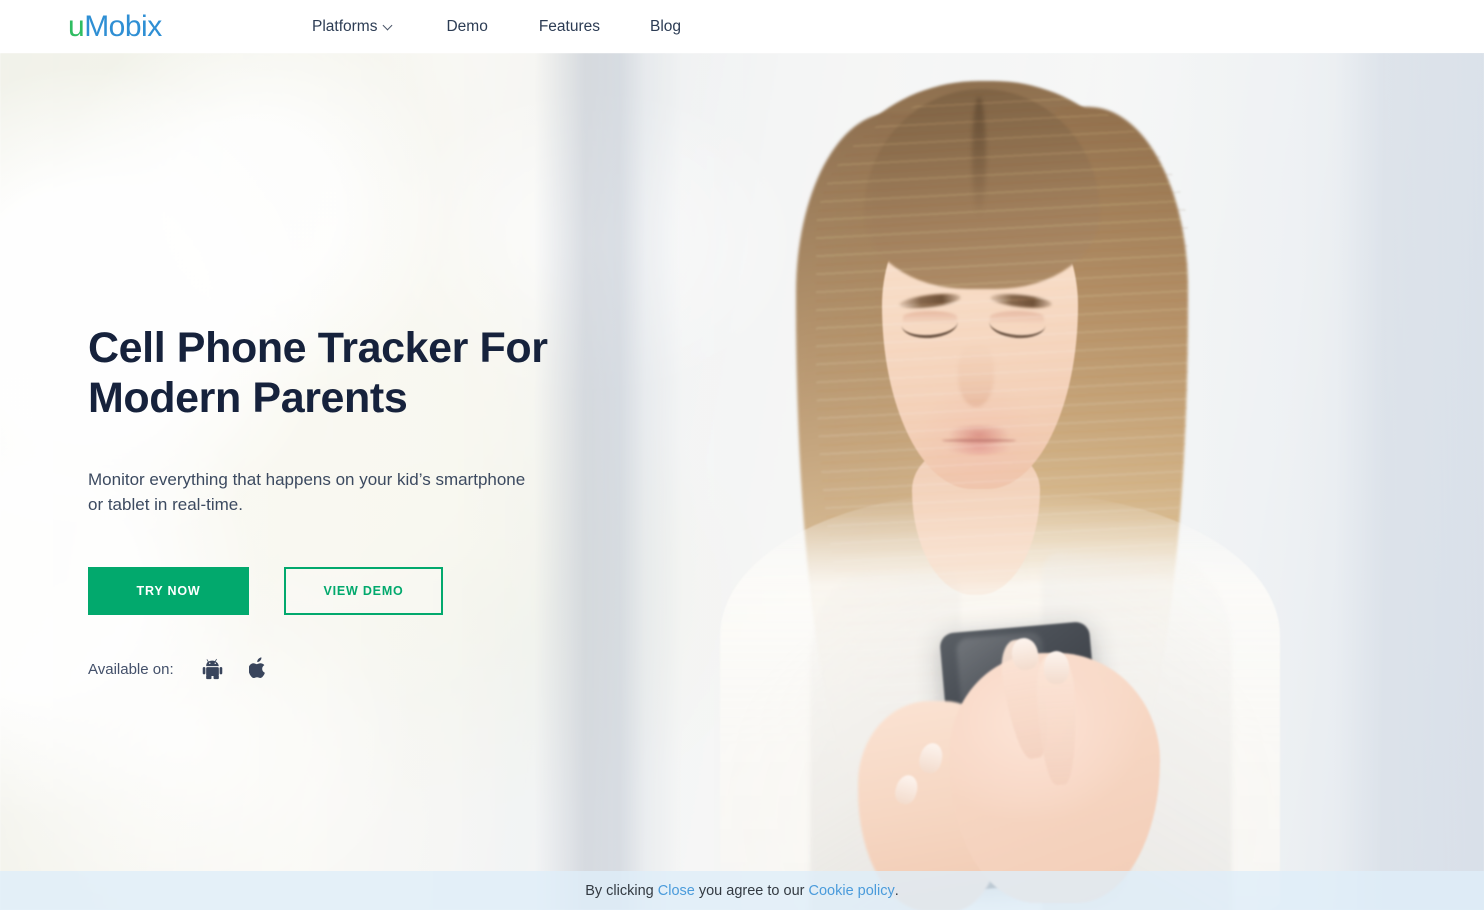  What do you see at coordinates (212, 669) in the screenshot?
I see `android-icon` at bounding box center [212, 669].